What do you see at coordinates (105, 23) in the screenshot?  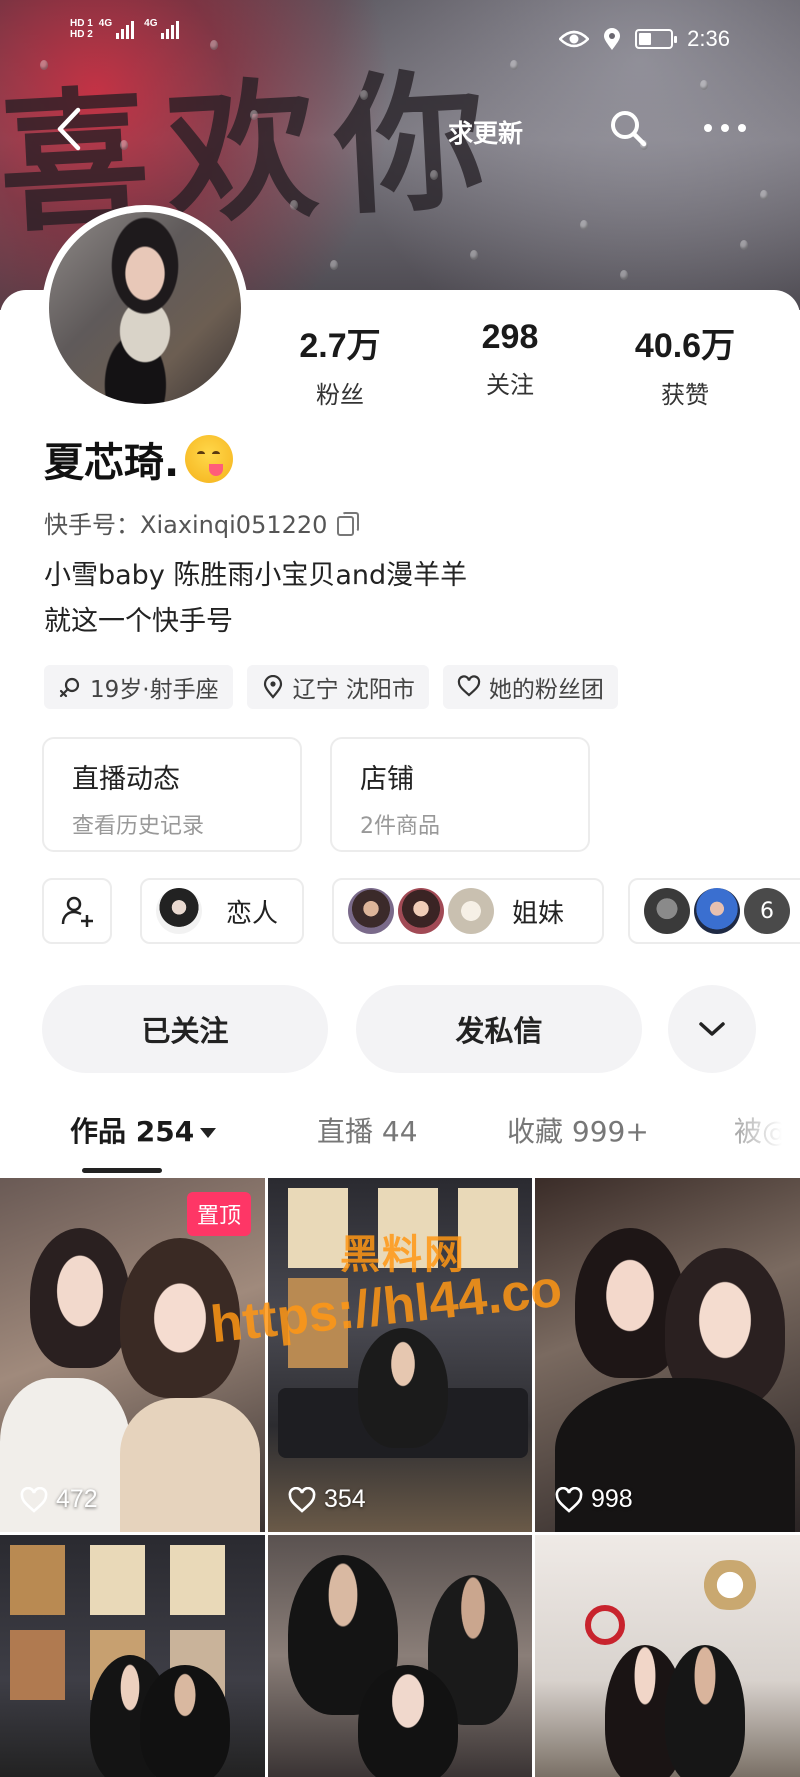 I see `network-type-1: 4G` at bounding box center [105, 23].